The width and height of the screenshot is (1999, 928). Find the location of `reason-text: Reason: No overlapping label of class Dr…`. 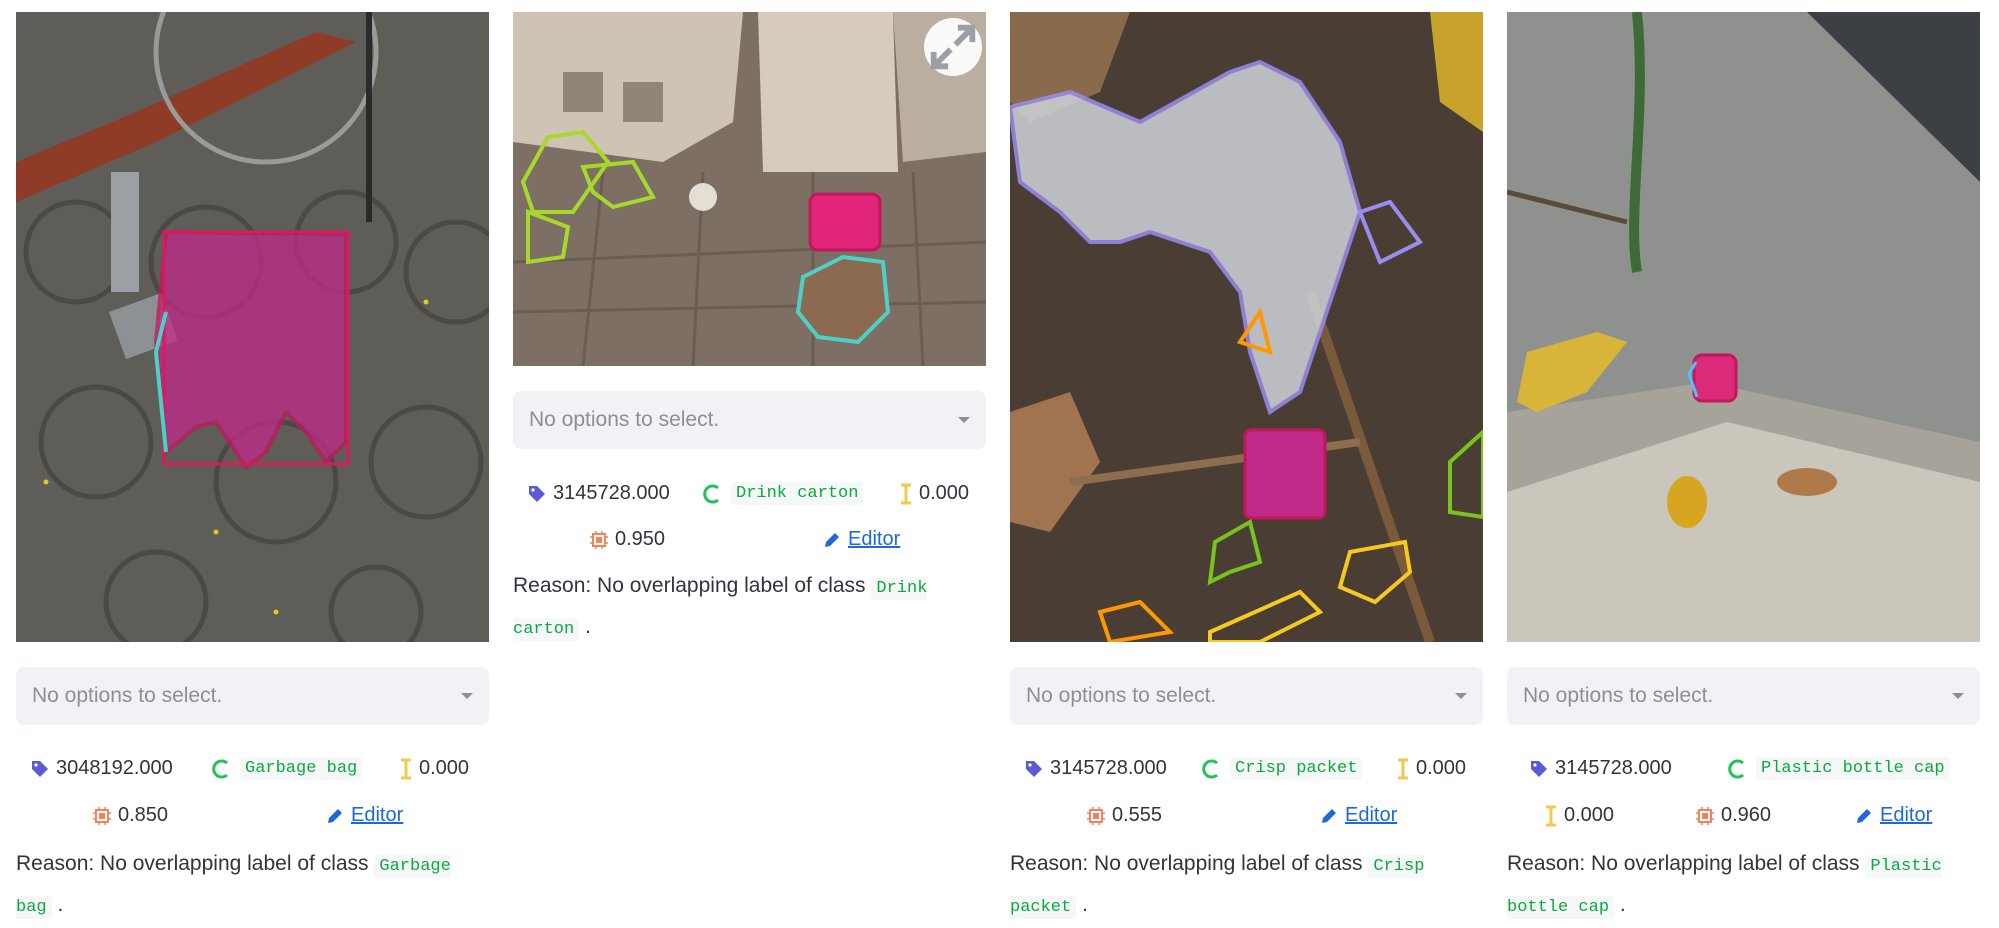

reason-text: Reason: No overlapping label of class Dr… is located at coordinates (749, 608).